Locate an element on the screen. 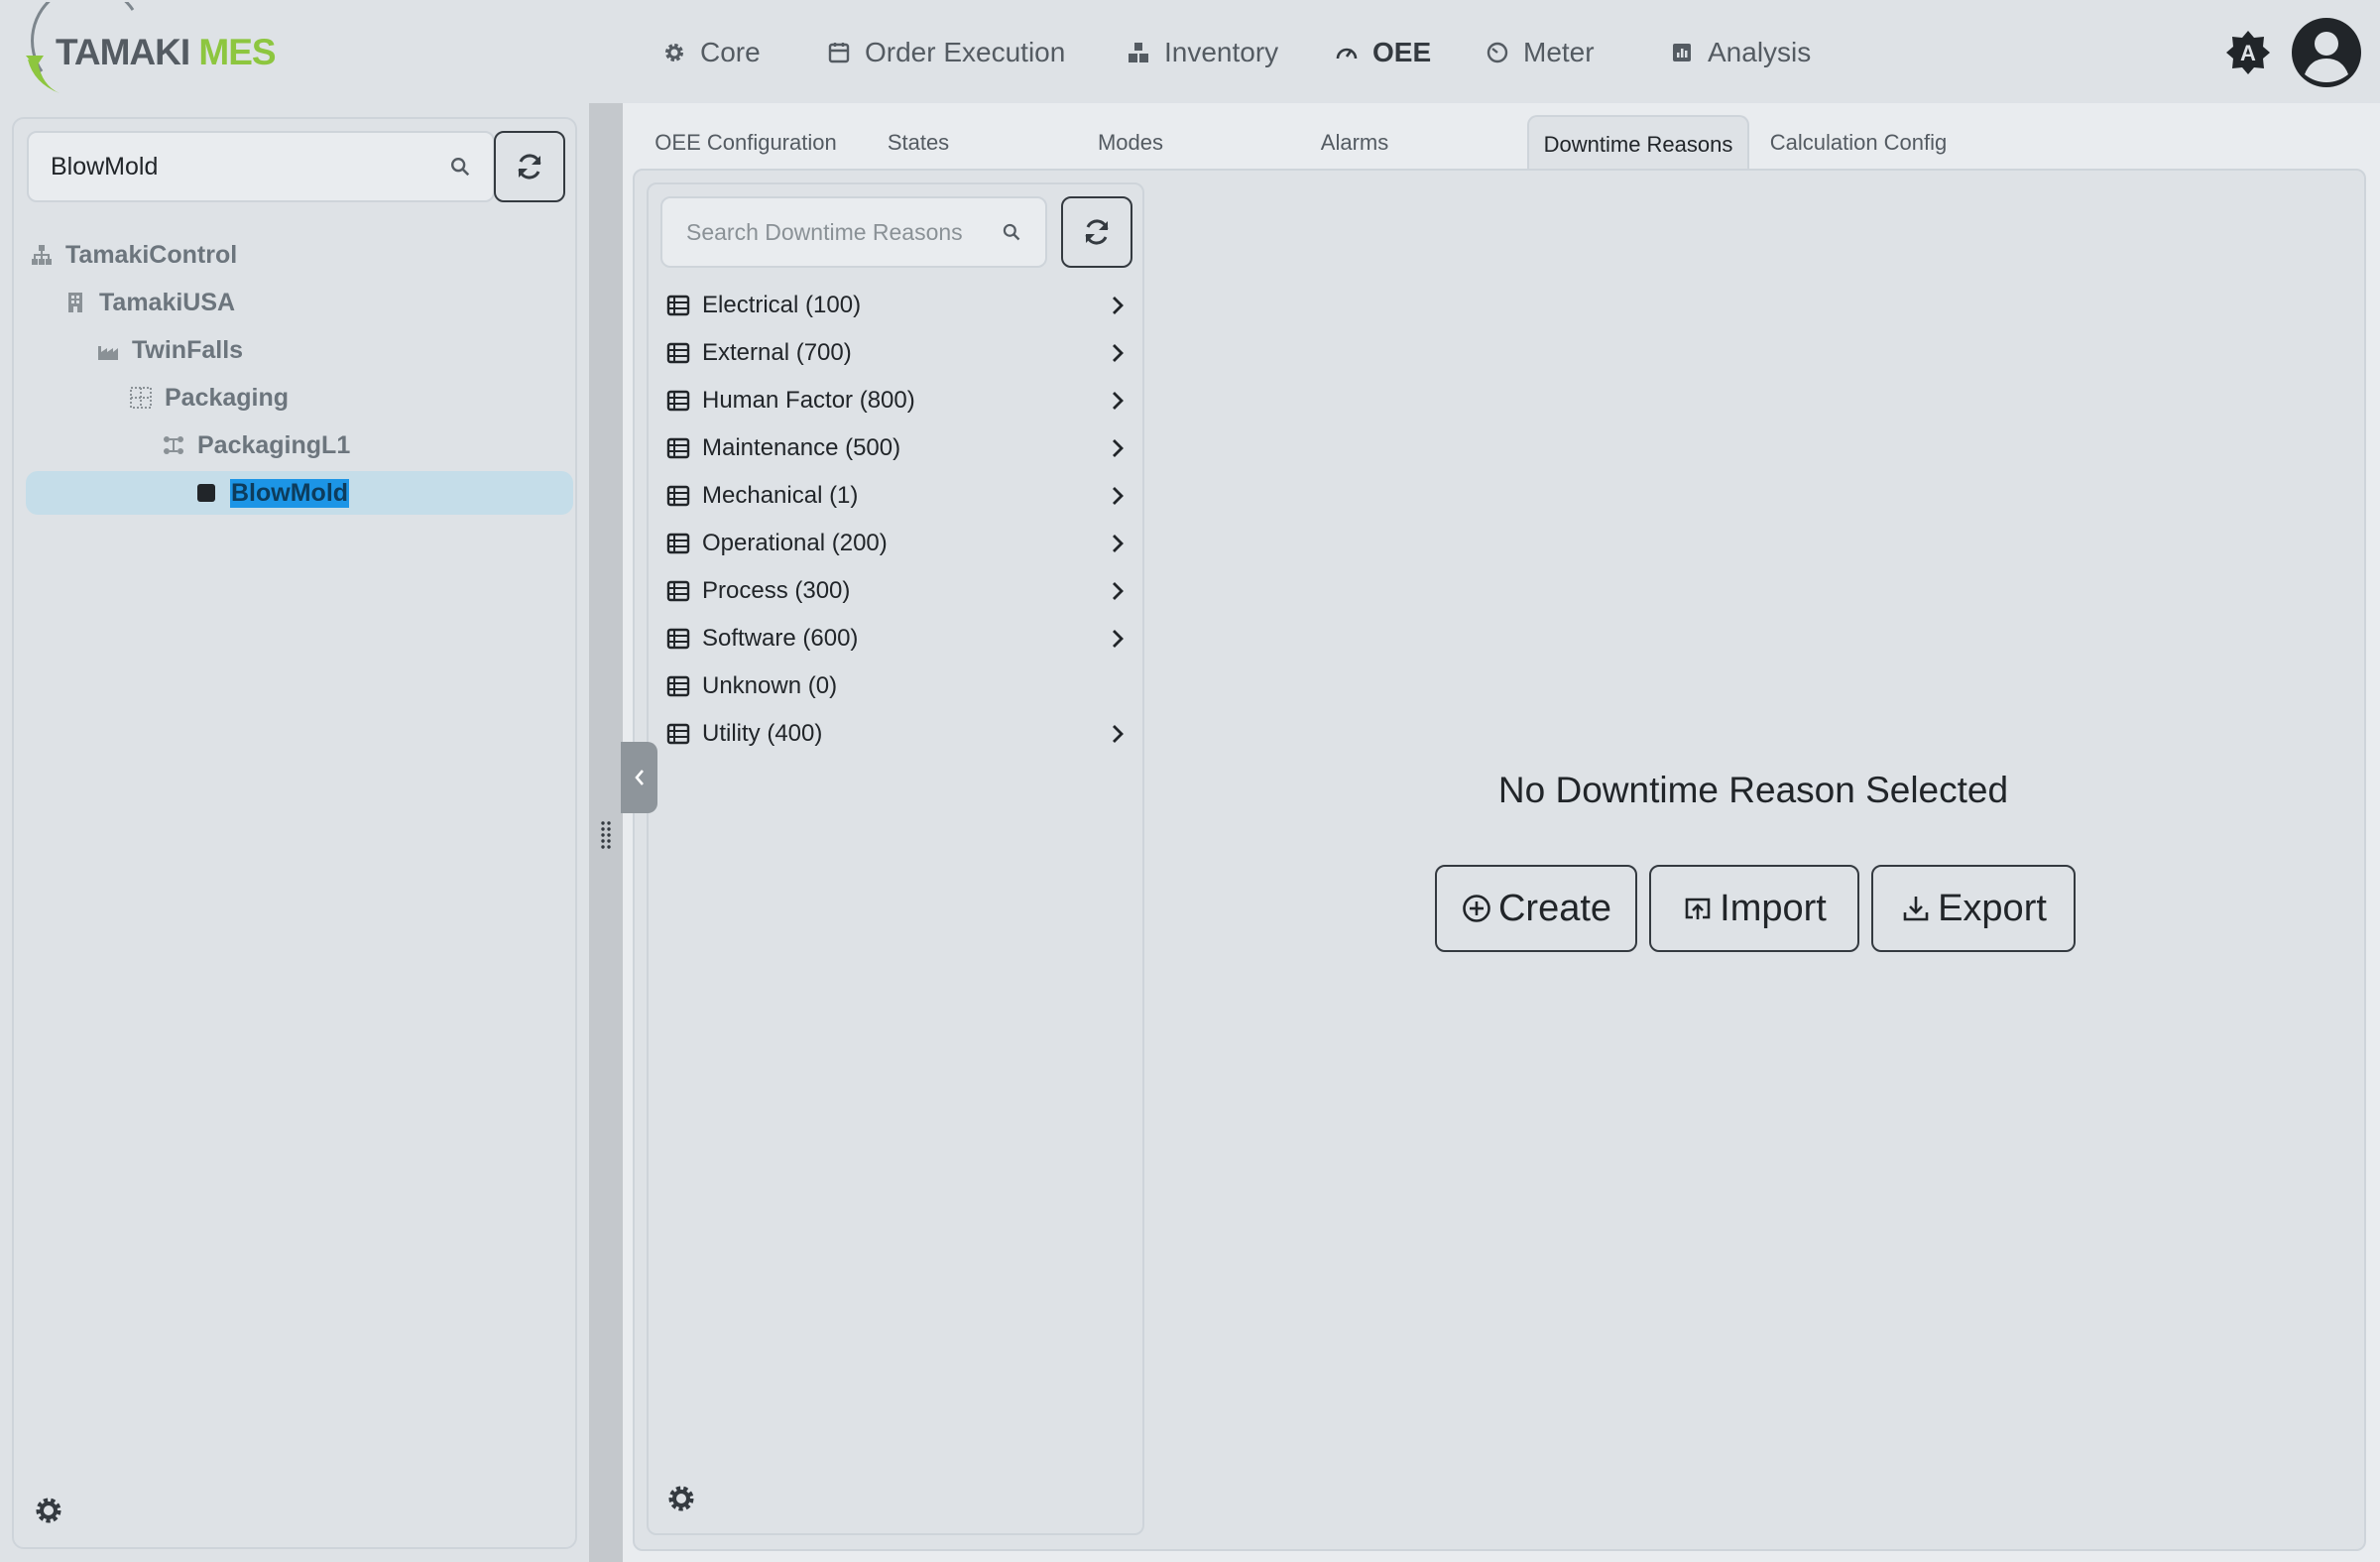 This screenshot has width=2380, height=1562. tamaki-logo: TAMAKI MES is located at coordinates (149, 51).